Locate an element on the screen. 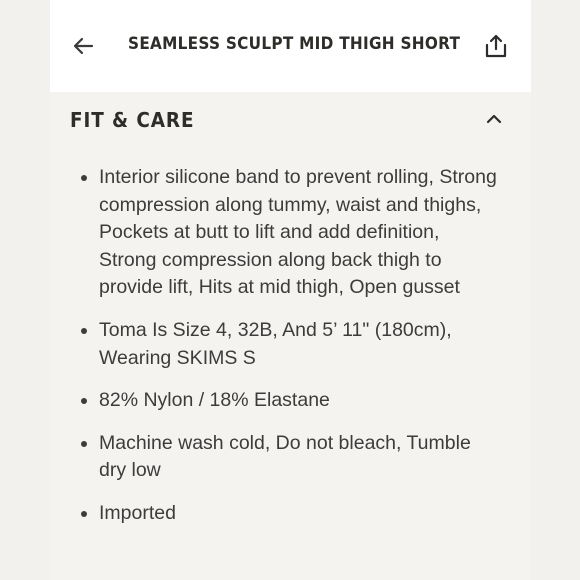 Image resolution: width=580 pixels, height=580 pixels. list-item: Imported is located at coordinates (289, 514).